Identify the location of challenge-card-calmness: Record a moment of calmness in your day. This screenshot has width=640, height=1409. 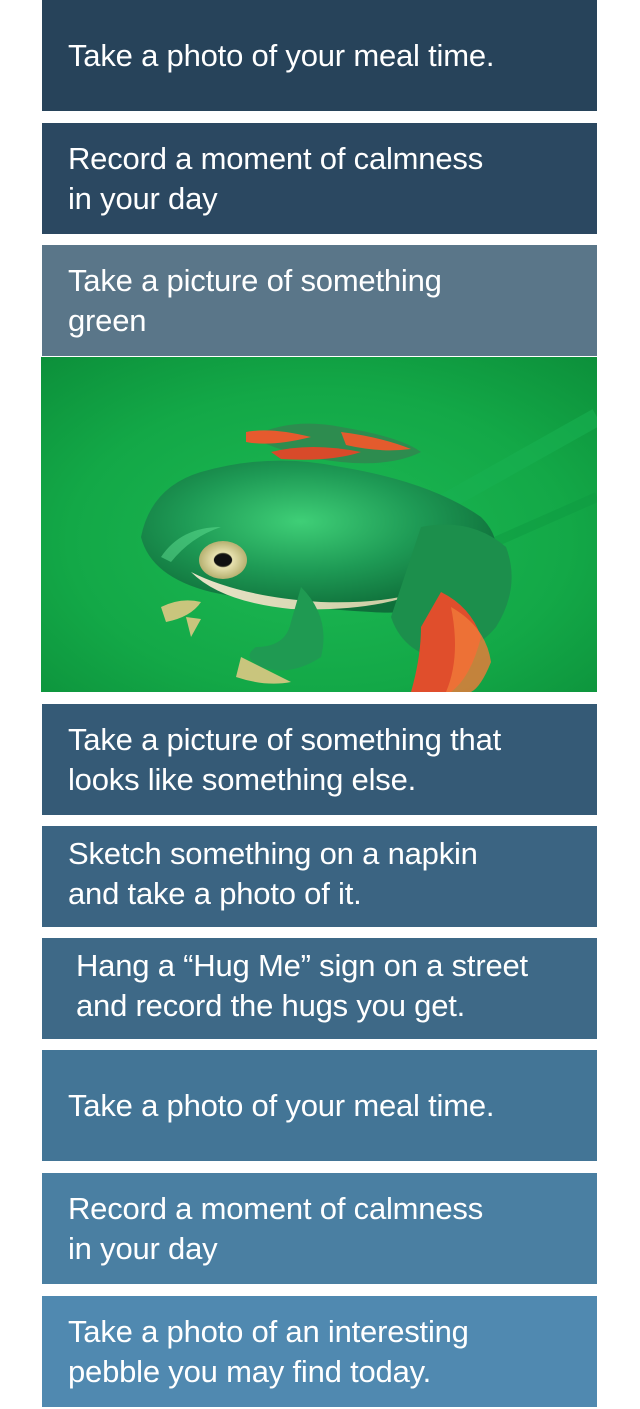
(319, 178).